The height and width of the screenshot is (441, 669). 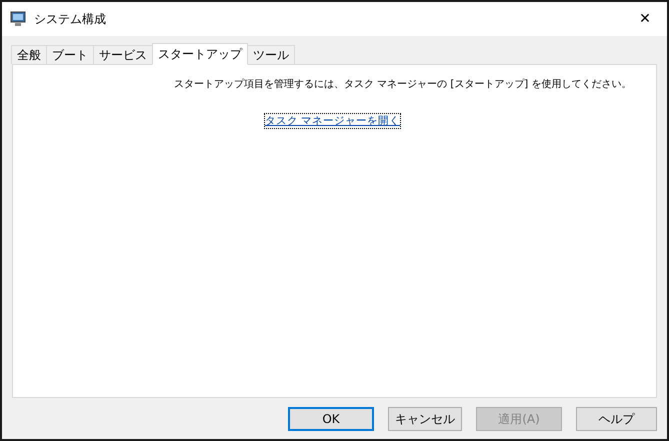 I want to click on tab: サービス, so click(x=123, y=54).